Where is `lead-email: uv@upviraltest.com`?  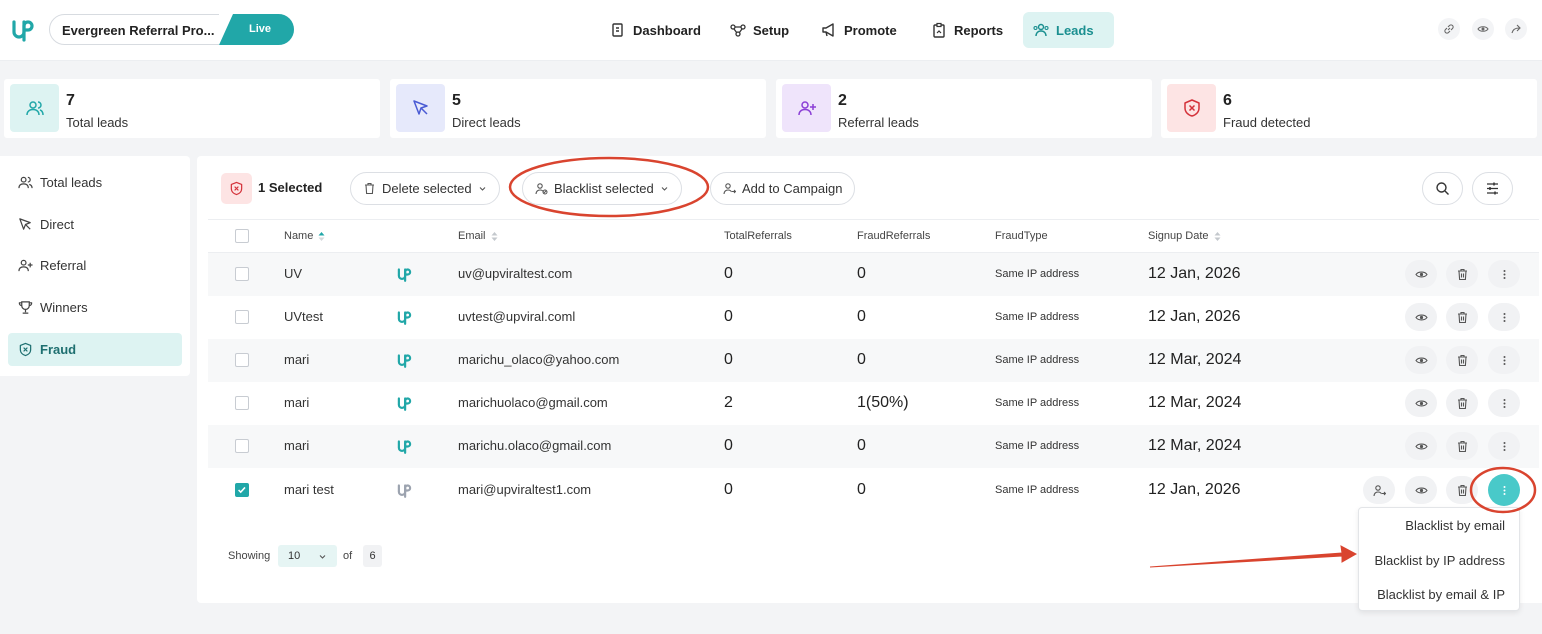
lead-email: uv@upviraltest.com is located at coordinates (515, 273).